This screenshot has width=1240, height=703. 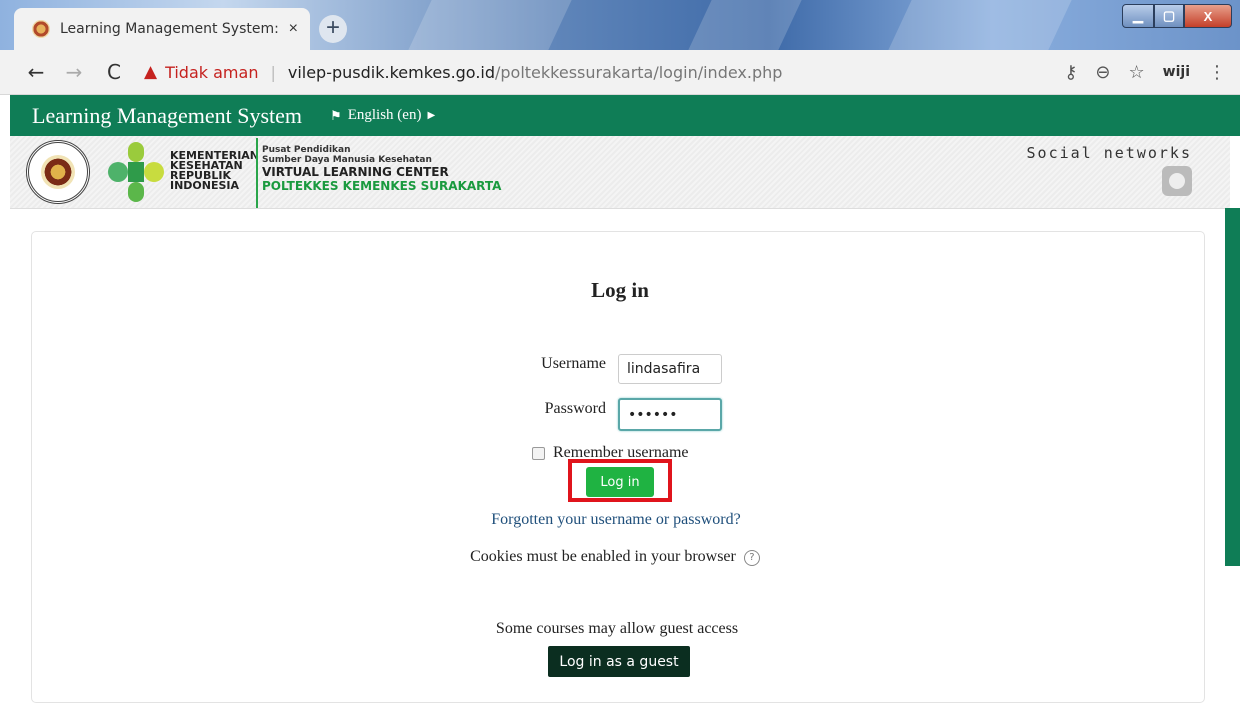 I want to click on toolbar-actions: ⚷ ⊖ ☆ wiji ⋮, so click(x=1145, y=72).